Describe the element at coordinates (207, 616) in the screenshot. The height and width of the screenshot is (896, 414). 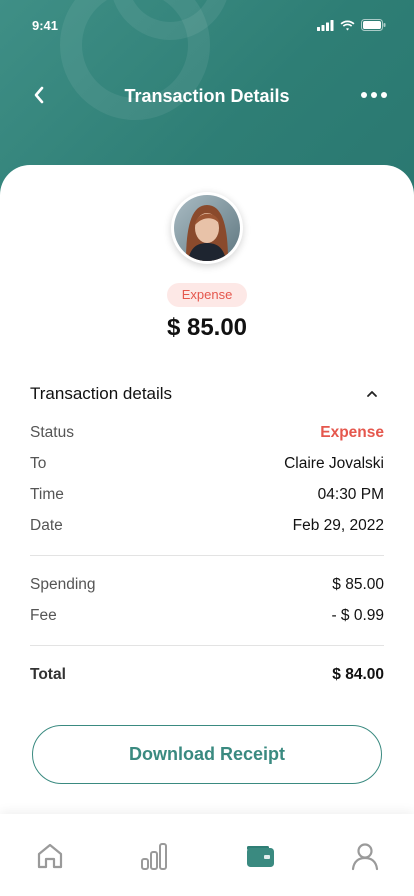
I see `fee-row: Fee - $ 0.99` at that location.